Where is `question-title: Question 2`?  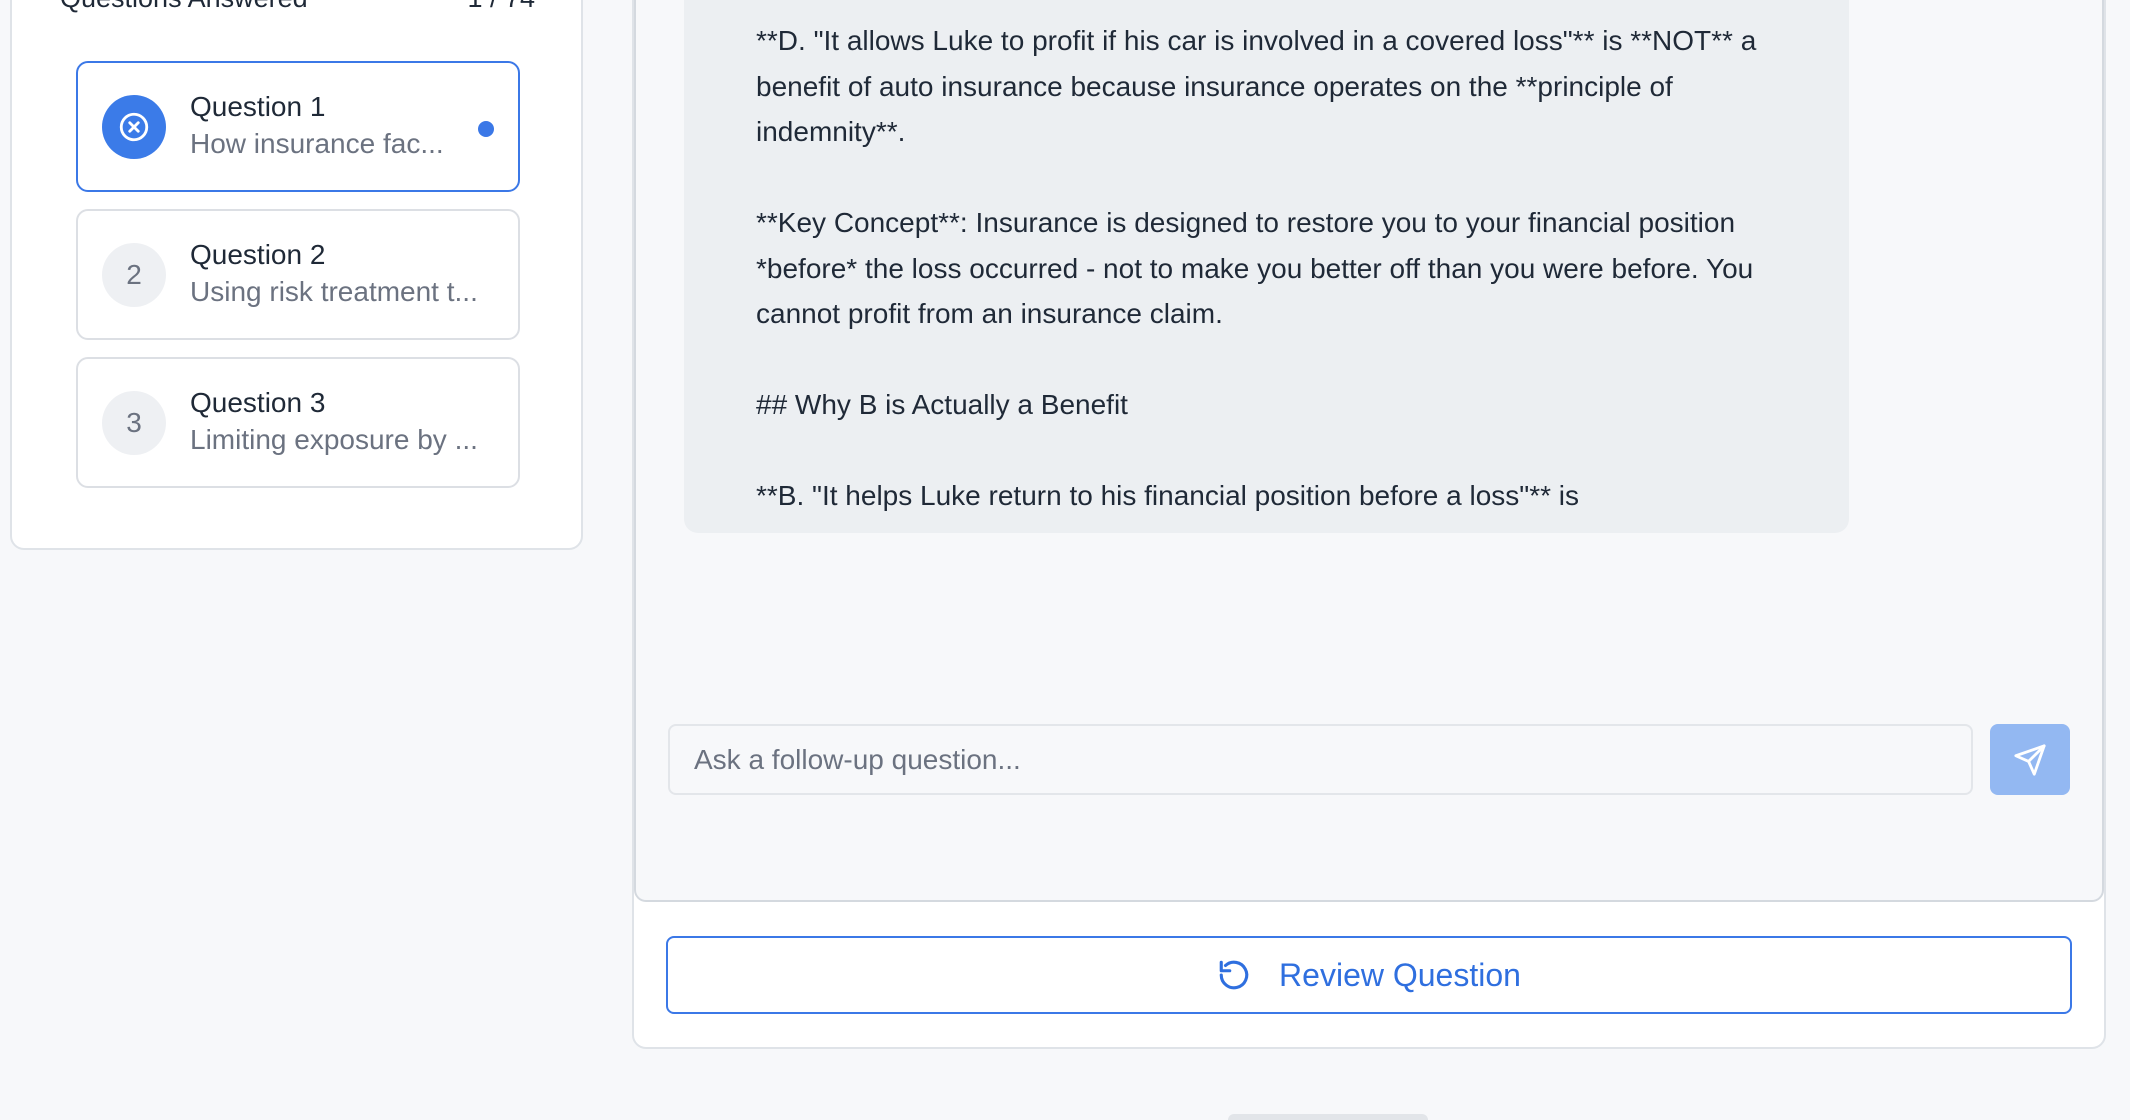 question-title: Question 2 is located at coordinates (258, 254).